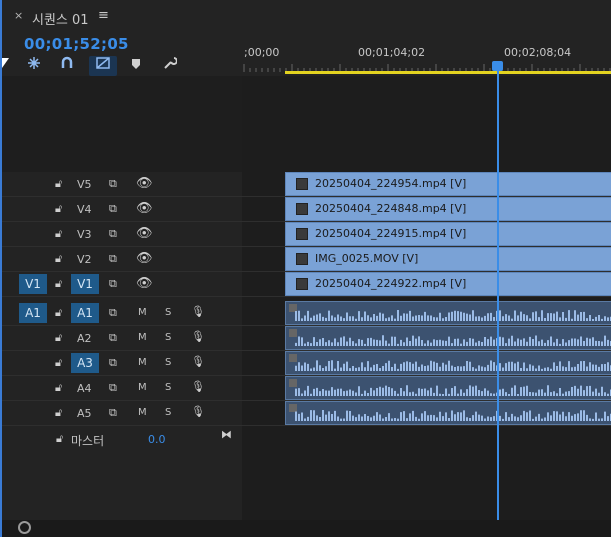 Image resolution: width=611 pixels, height=537 pixels. Describe the element at coordinates (497, 66) in the screenshot. I see `playhead-handle` at that location.